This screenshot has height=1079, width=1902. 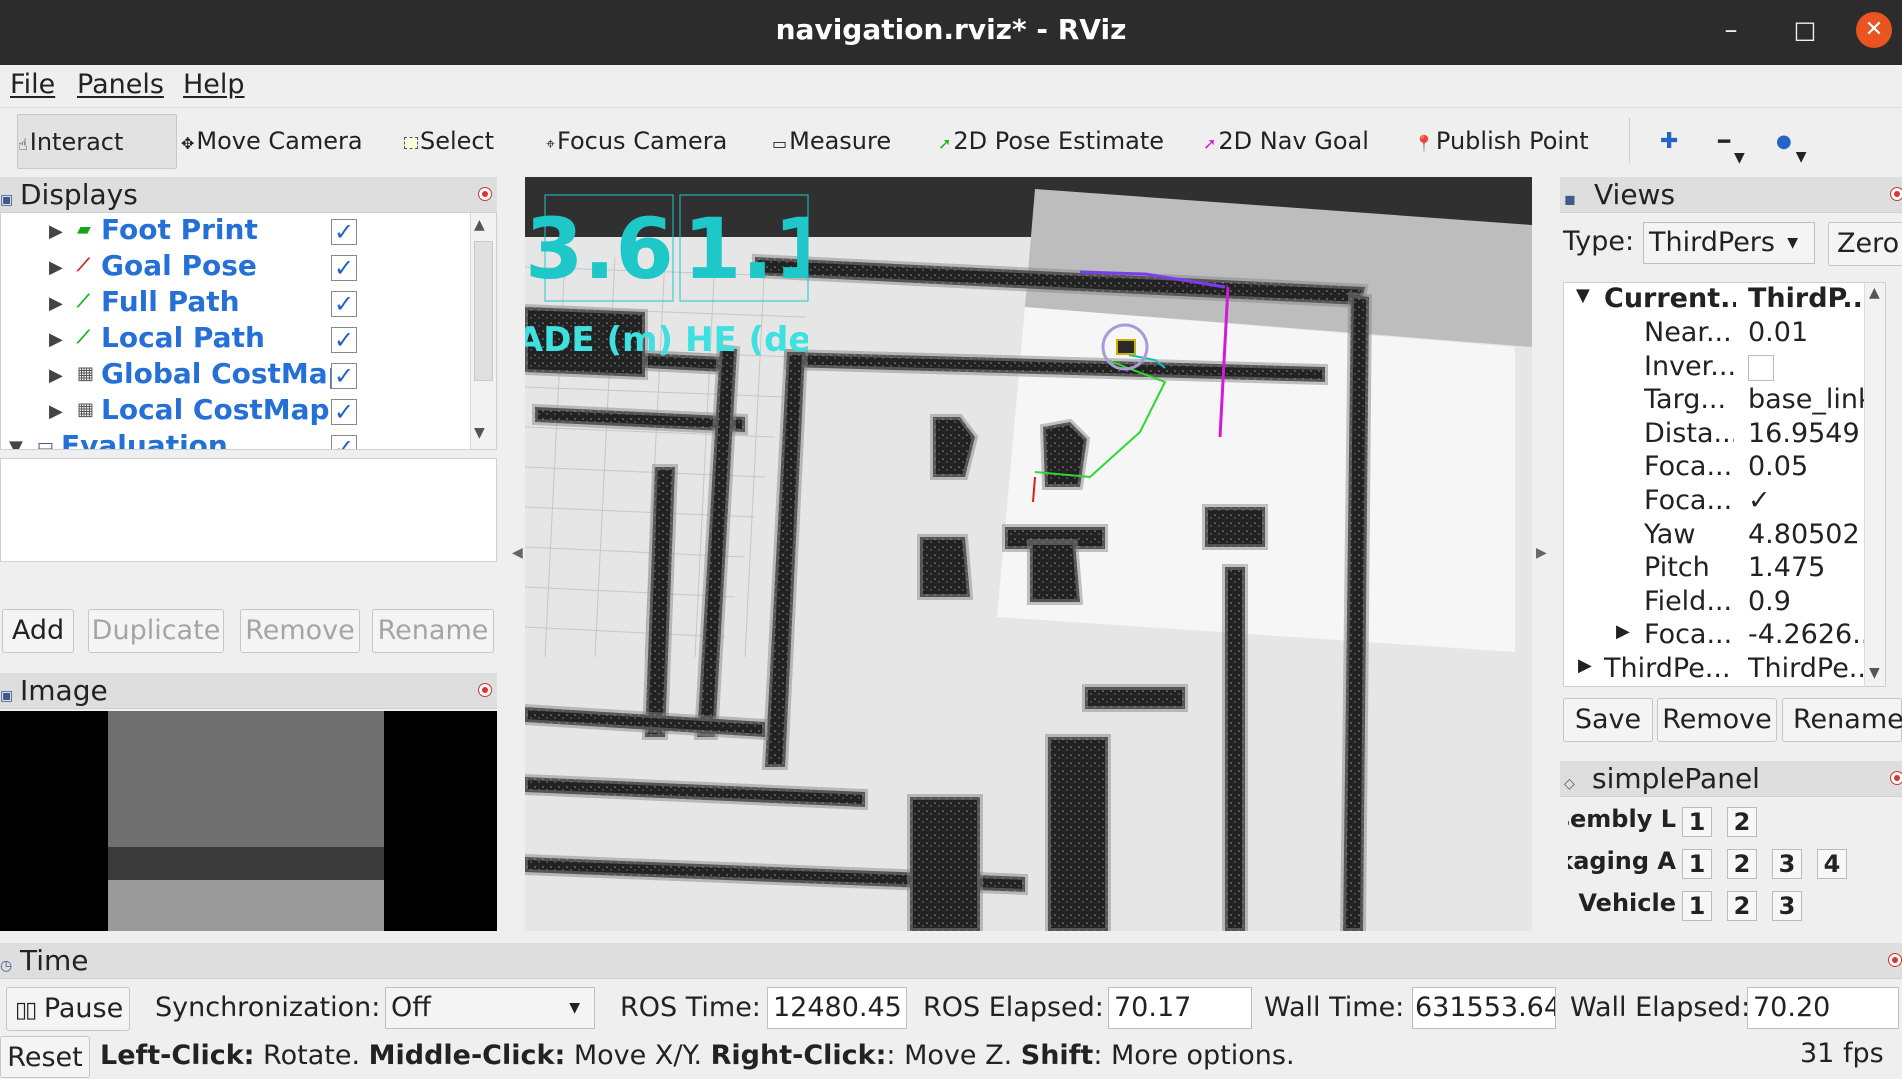 I want to click on select-tool: Select, so click(x=449, y=141).